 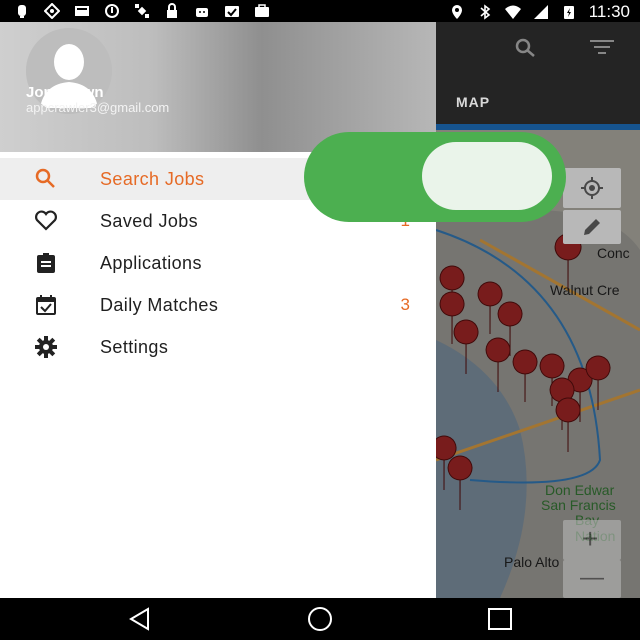 What do you see at coordinates (46, 305) in the screenshot?
I see `calendar-check-icon` at bounding box center [46, 305].